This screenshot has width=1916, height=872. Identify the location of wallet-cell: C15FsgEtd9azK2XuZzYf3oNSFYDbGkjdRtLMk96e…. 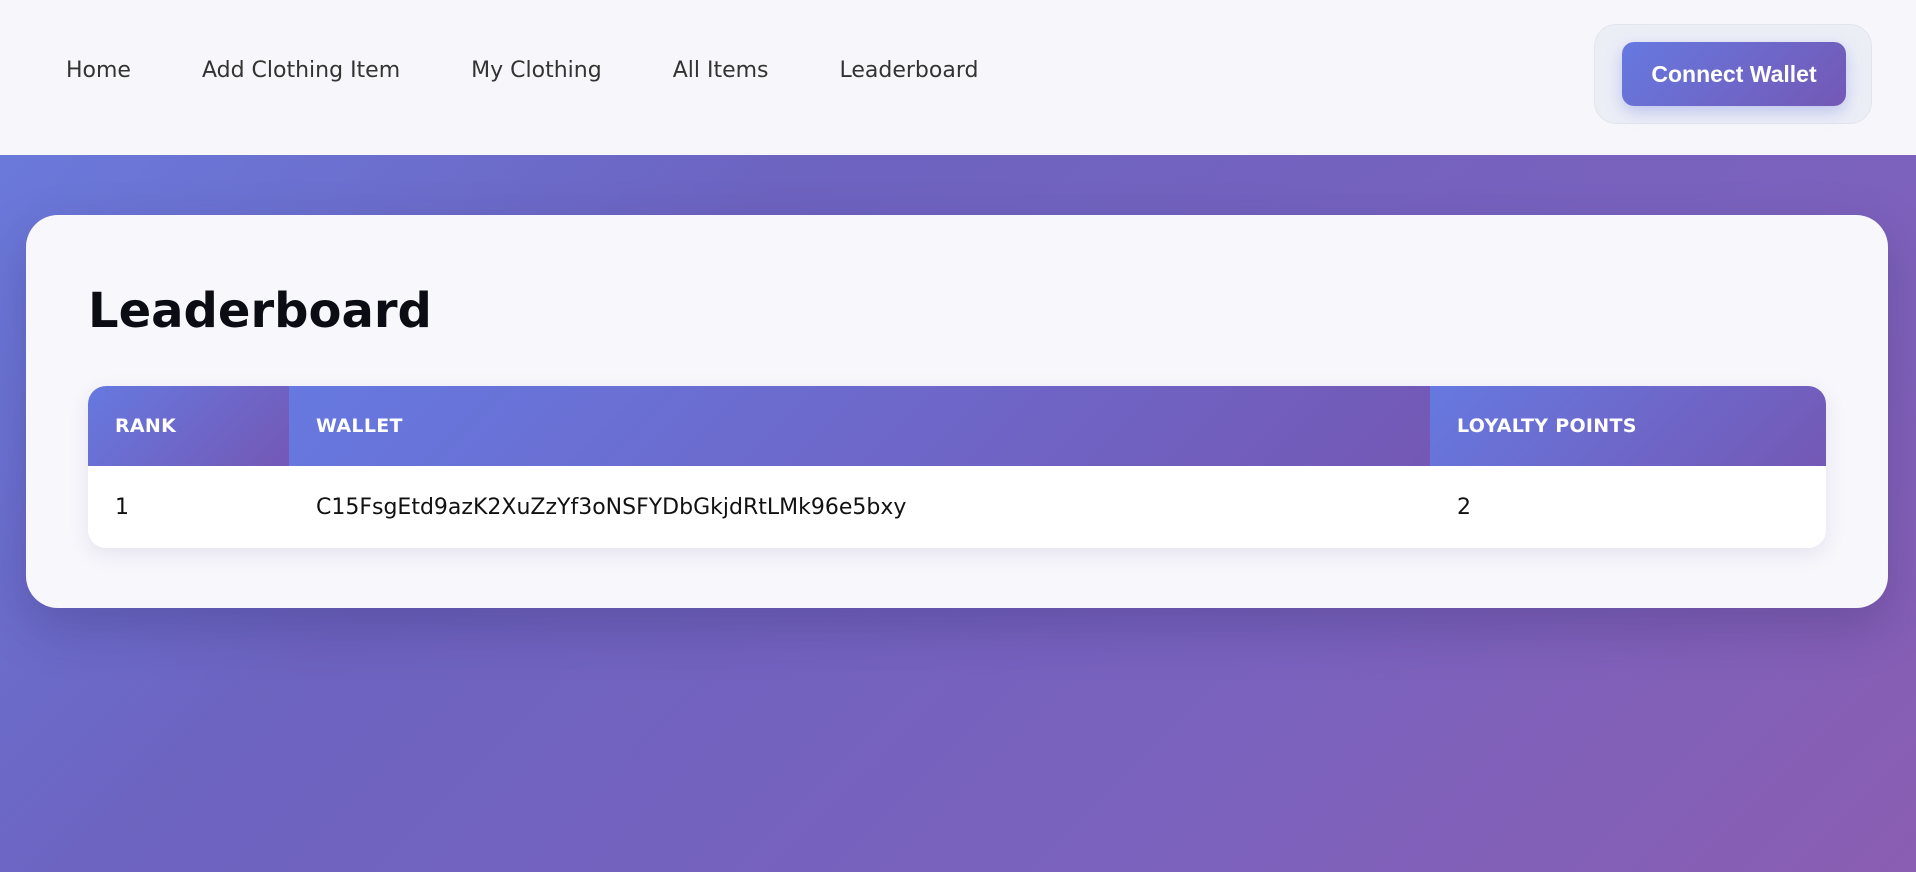
(611, 507).